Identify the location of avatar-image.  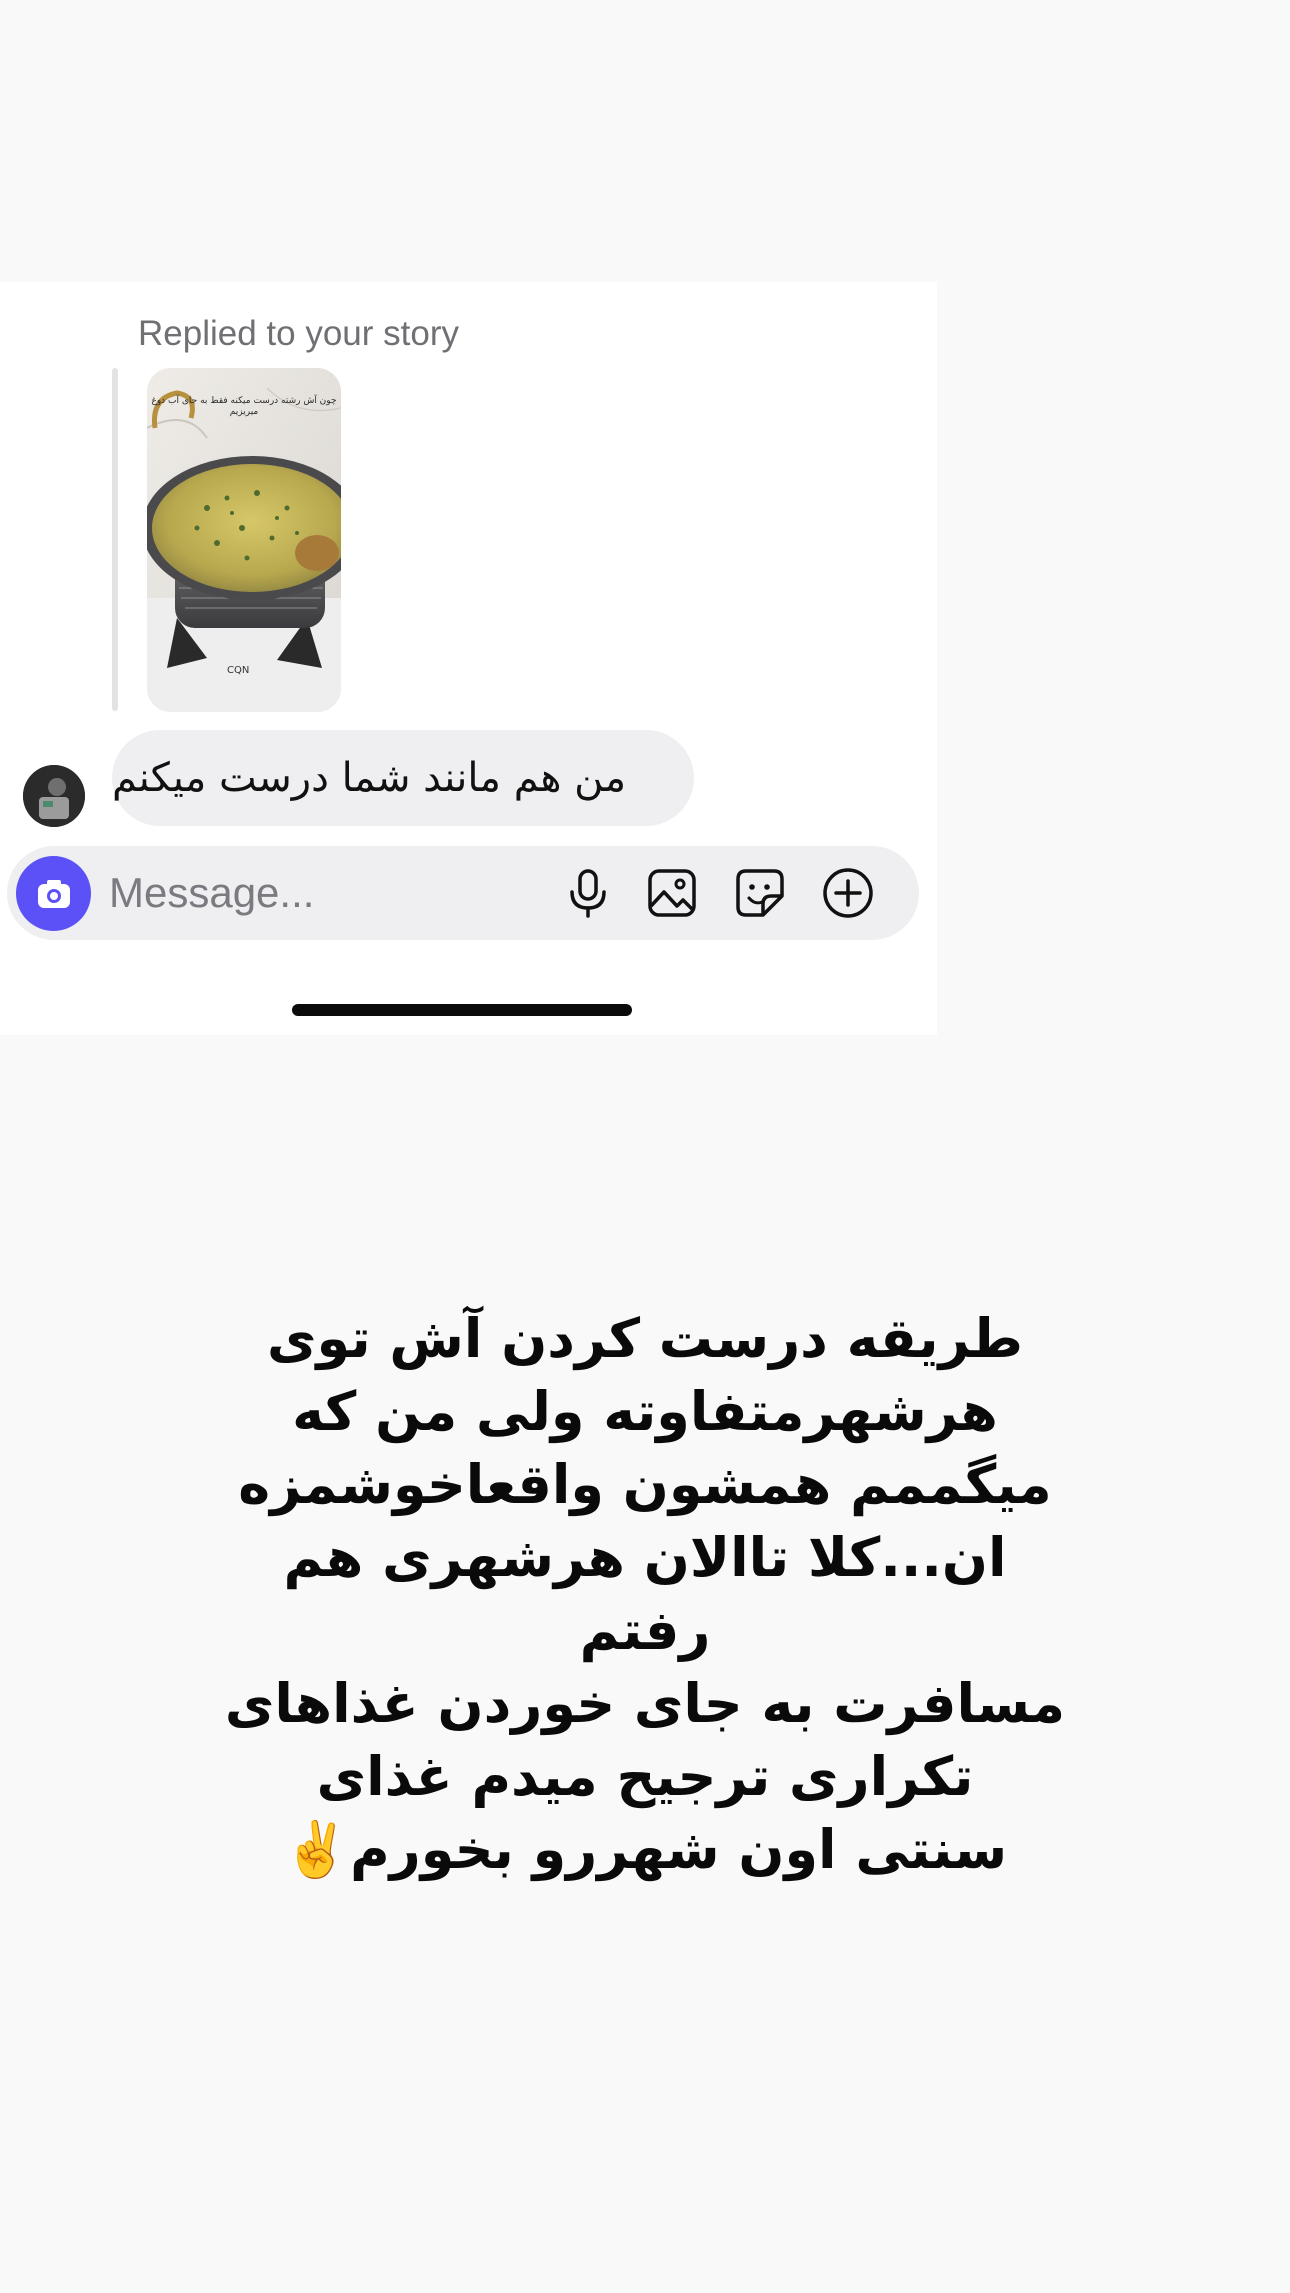
(54, 796).